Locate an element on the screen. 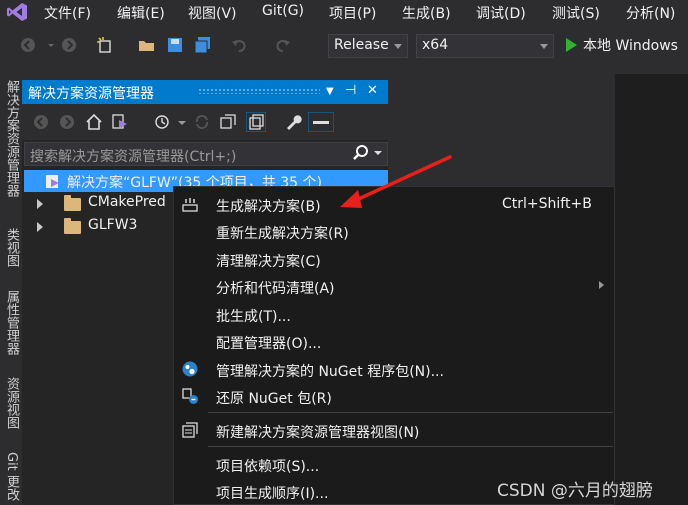  home-icon is located at coordinates (94, 122).